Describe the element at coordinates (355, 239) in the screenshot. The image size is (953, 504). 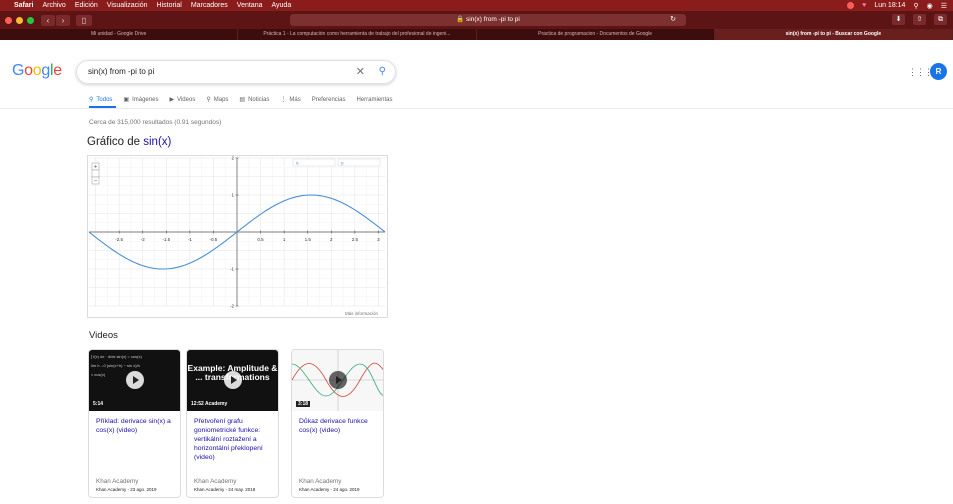
I see `x-tick-label: 2.5` at that location.